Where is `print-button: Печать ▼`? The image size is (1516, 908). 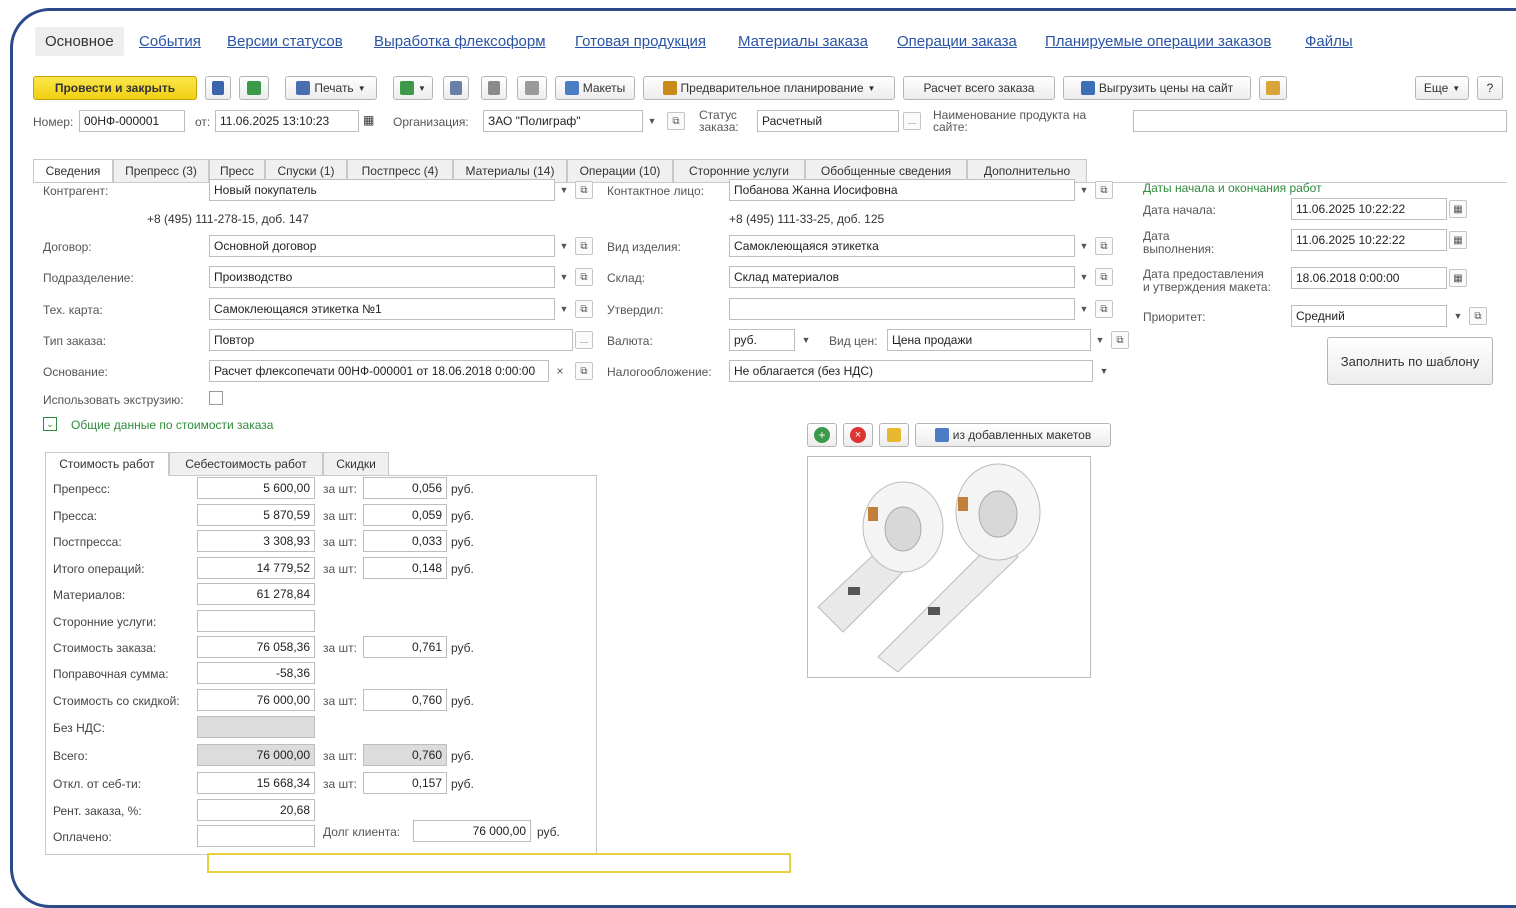
print-button: Печать ▼ is located at coordinates (331, 88).